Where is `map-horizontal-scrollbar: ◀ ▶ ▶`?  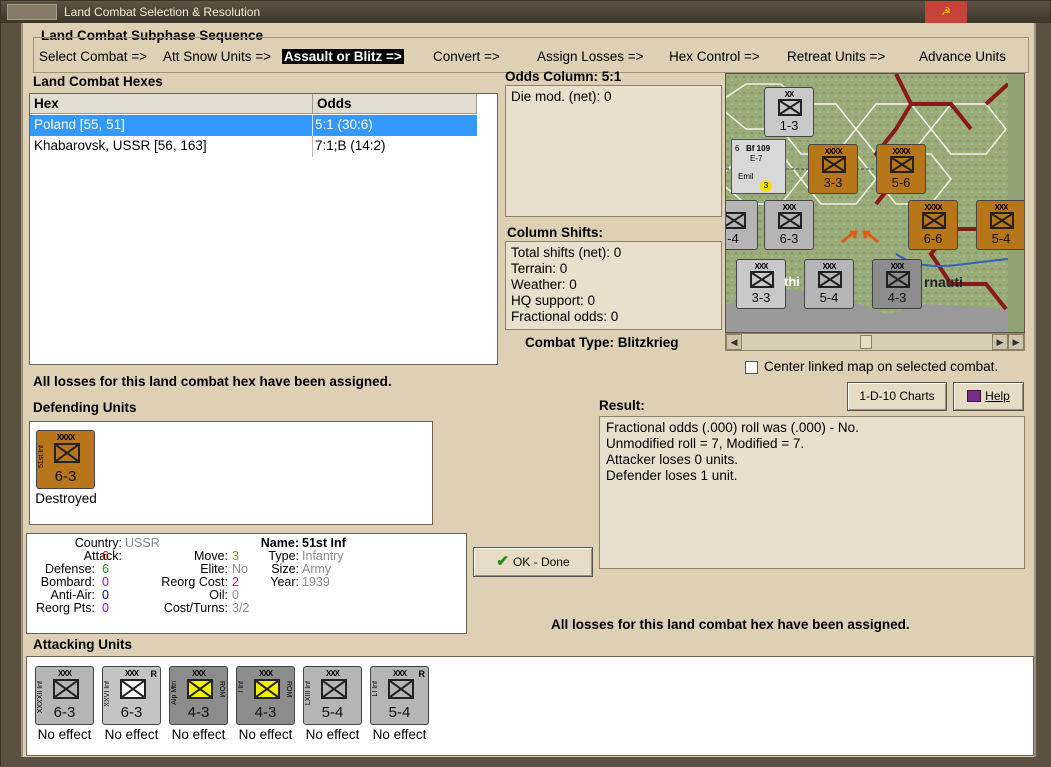 map-horizontal-scrollbar: ◀ ▶ ▶ is located at coordinates (875, 342).